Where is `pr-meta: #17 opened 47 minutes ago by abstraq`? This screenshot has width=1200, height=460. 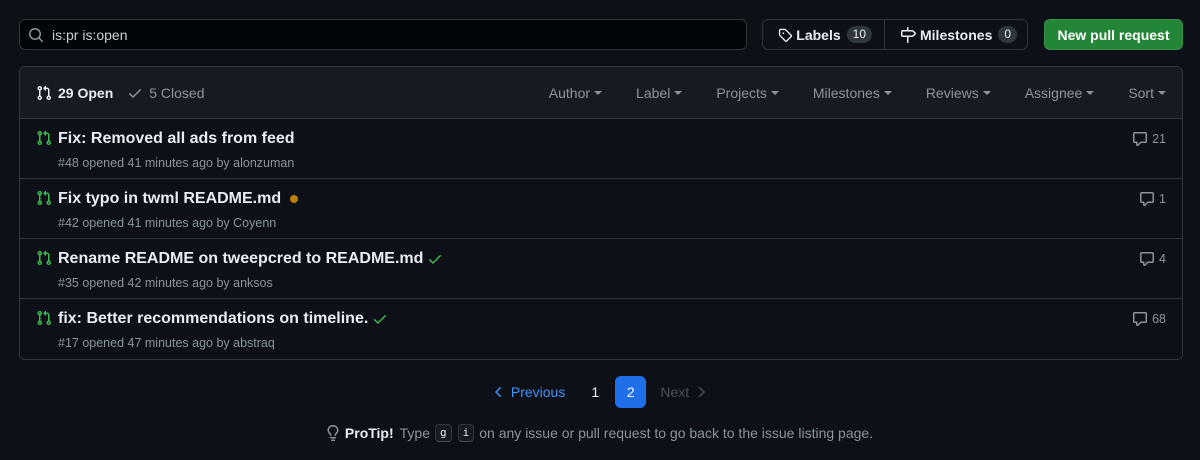 pr-meta: #17 opened 47 minutes ago by abstraq is located at coordinates (166, 343).